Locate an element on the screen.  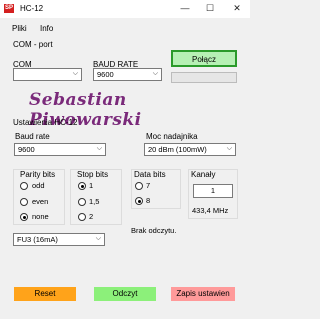
minimize-button: — is located at coordinates (185, 8).